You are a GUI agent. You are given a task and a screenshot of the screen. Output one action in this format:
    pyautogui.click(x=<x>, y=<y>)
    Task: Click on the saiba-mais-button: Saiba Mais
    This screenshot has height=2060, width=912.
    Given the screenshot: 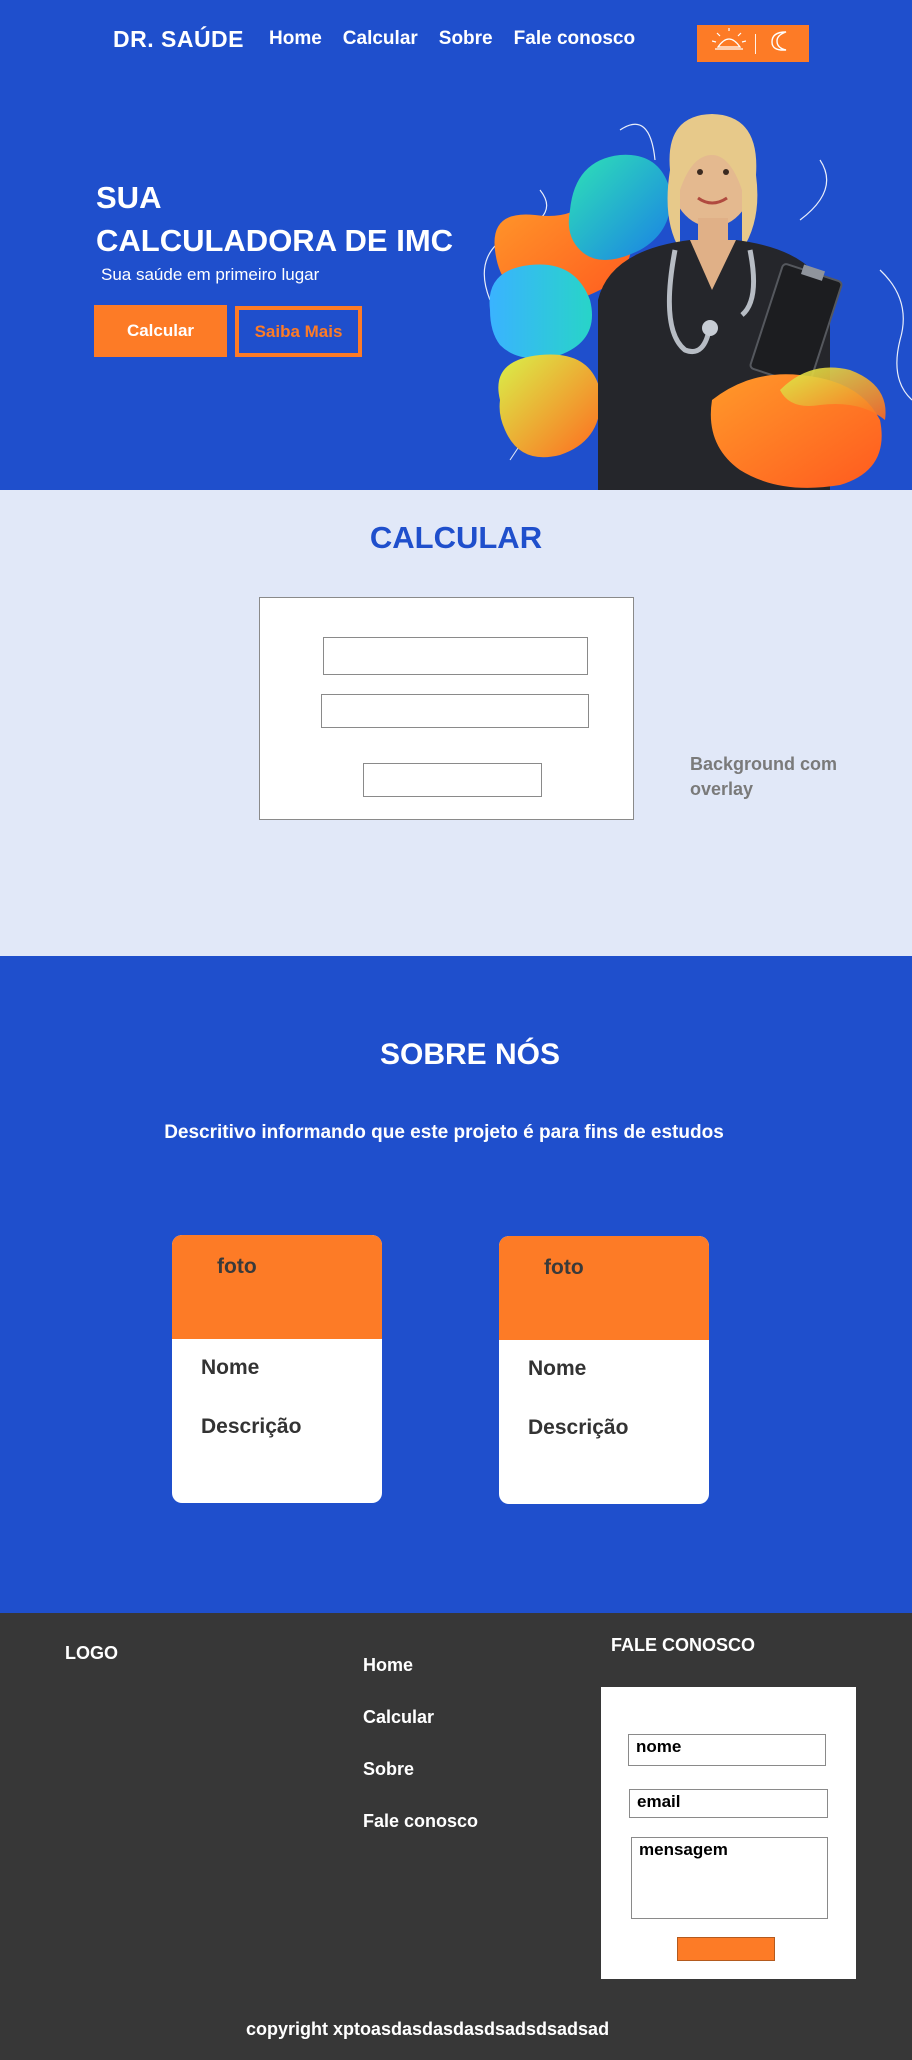 What is the action you would take?
    pyautogui.click(x=298, y=331)
    